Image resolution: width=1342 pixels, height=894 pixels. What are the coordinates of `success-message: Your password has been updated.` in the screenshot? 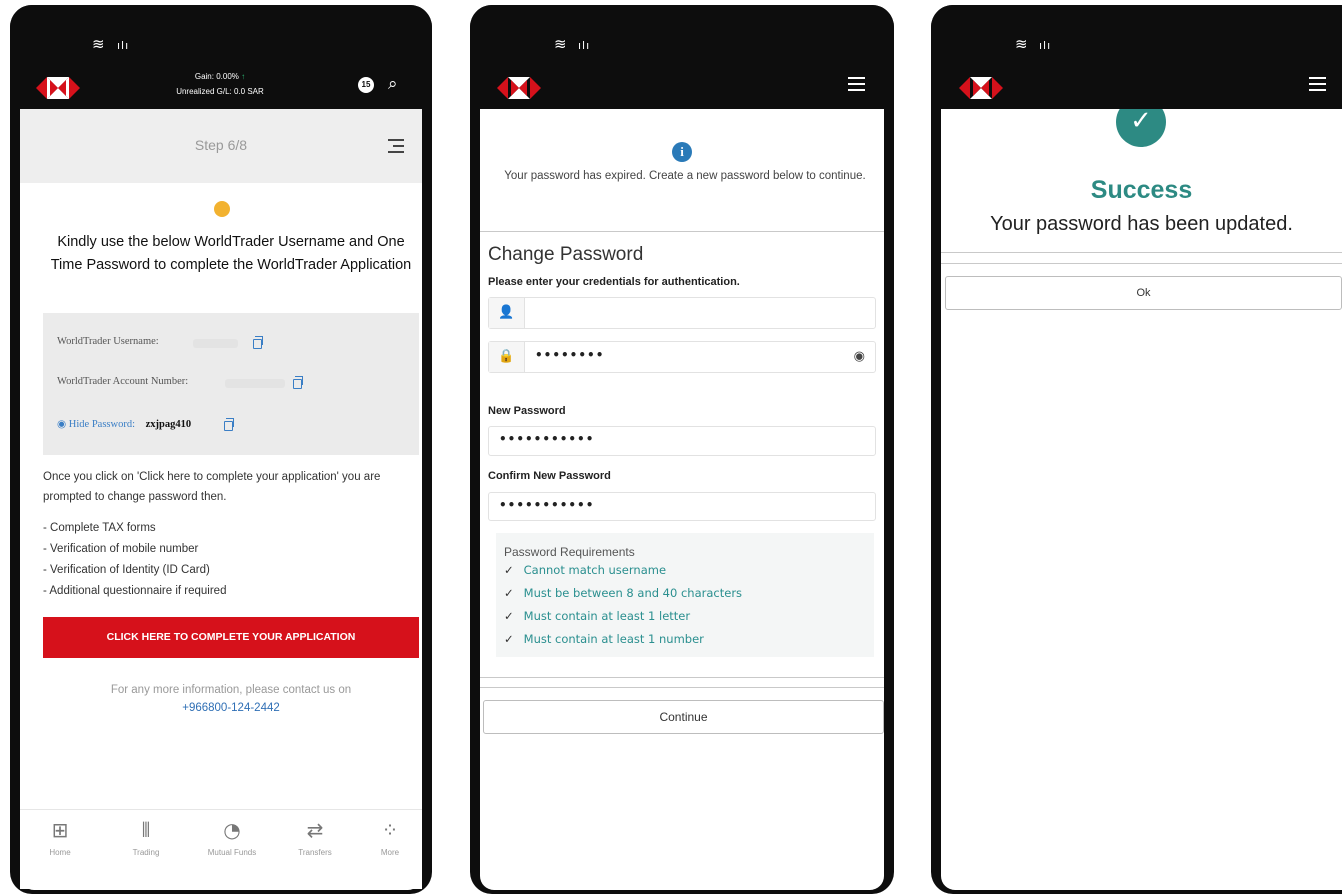 It's located at (1141, 224).